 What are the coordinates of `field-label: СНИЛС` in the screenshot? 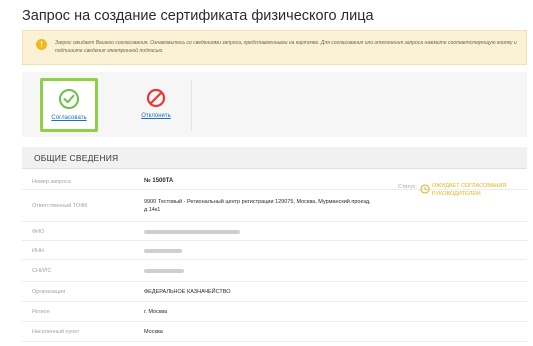 It's located at (42, 271).